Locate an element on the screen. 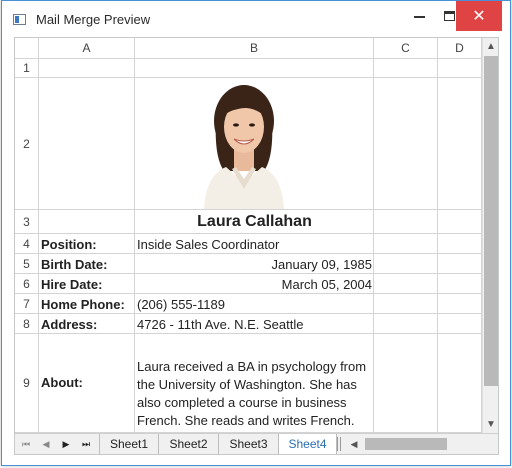 This screenshot has width=512, height=468. cell-c3 is located at coordinates (406, 222).